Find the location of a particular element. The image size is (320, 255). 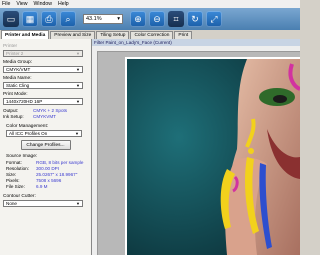

ink-setup-row: Ink Setup: CMYKVMT is located at coordinates (45, 116).